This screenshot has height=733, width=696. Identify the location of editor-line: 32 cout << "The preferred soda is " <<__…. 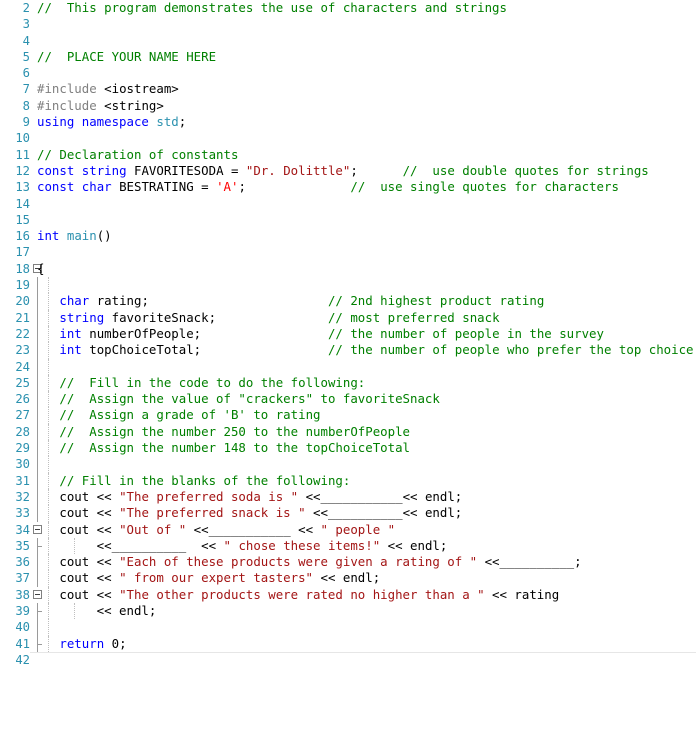
(348, 497).